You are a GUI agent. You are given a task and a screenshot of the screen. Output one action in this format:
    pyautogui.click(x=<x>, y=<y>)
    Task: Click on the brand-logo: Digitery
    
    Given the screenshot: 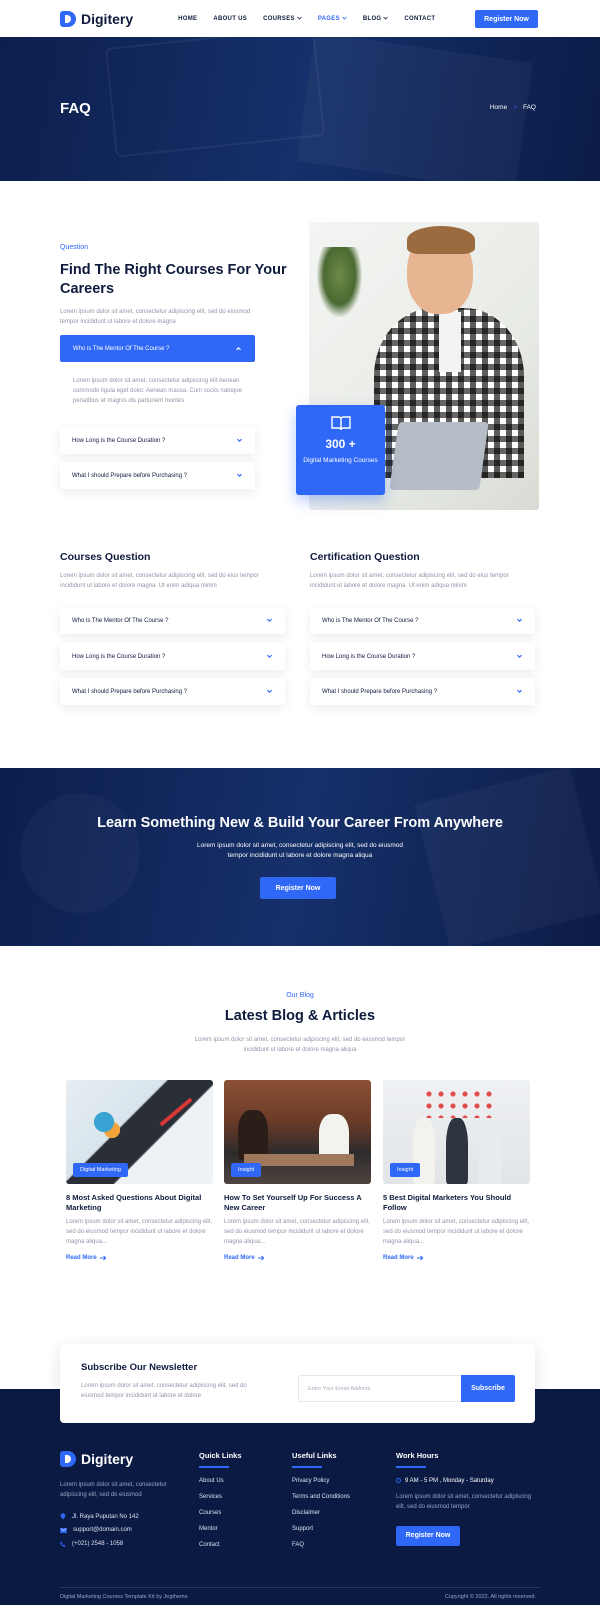 What is the action you would take?
    pyautogui.click(x=97, y=18)
    